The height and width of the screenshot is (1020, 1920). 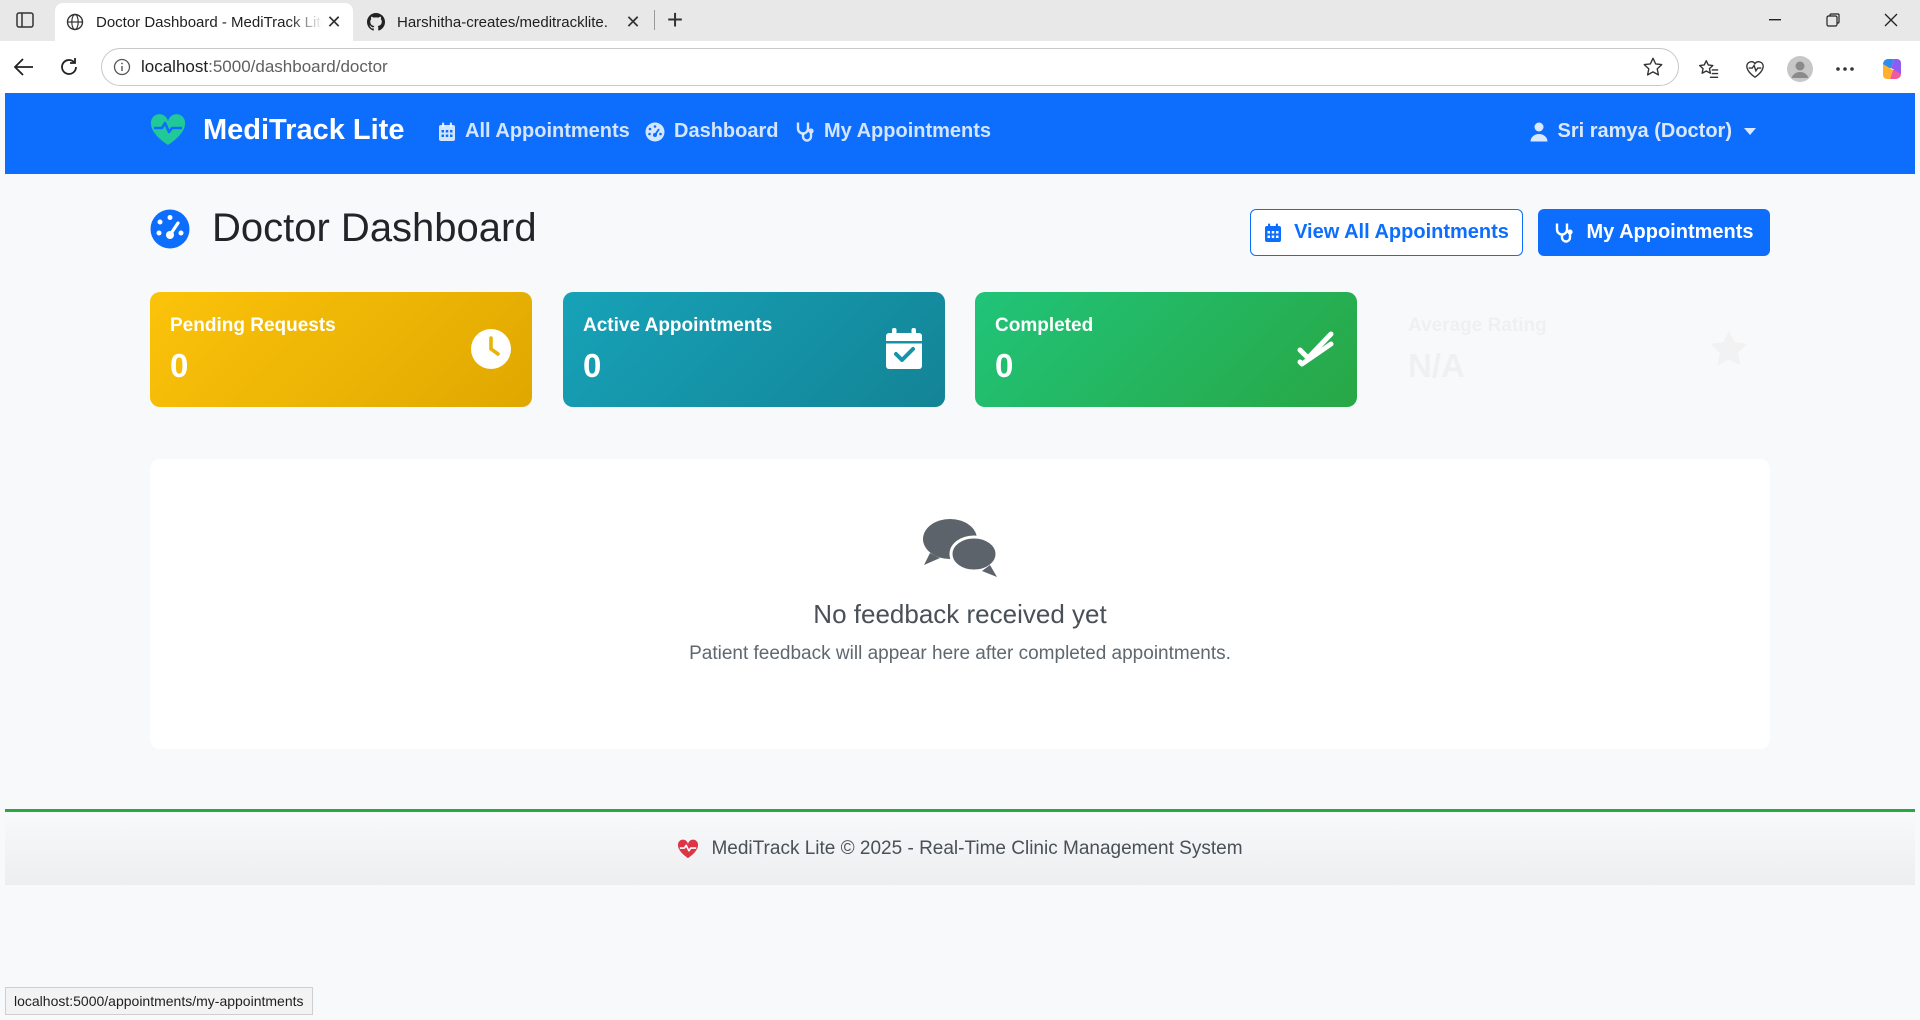 I want to click on chevron-down-icon, so click(x=1750, y=131).